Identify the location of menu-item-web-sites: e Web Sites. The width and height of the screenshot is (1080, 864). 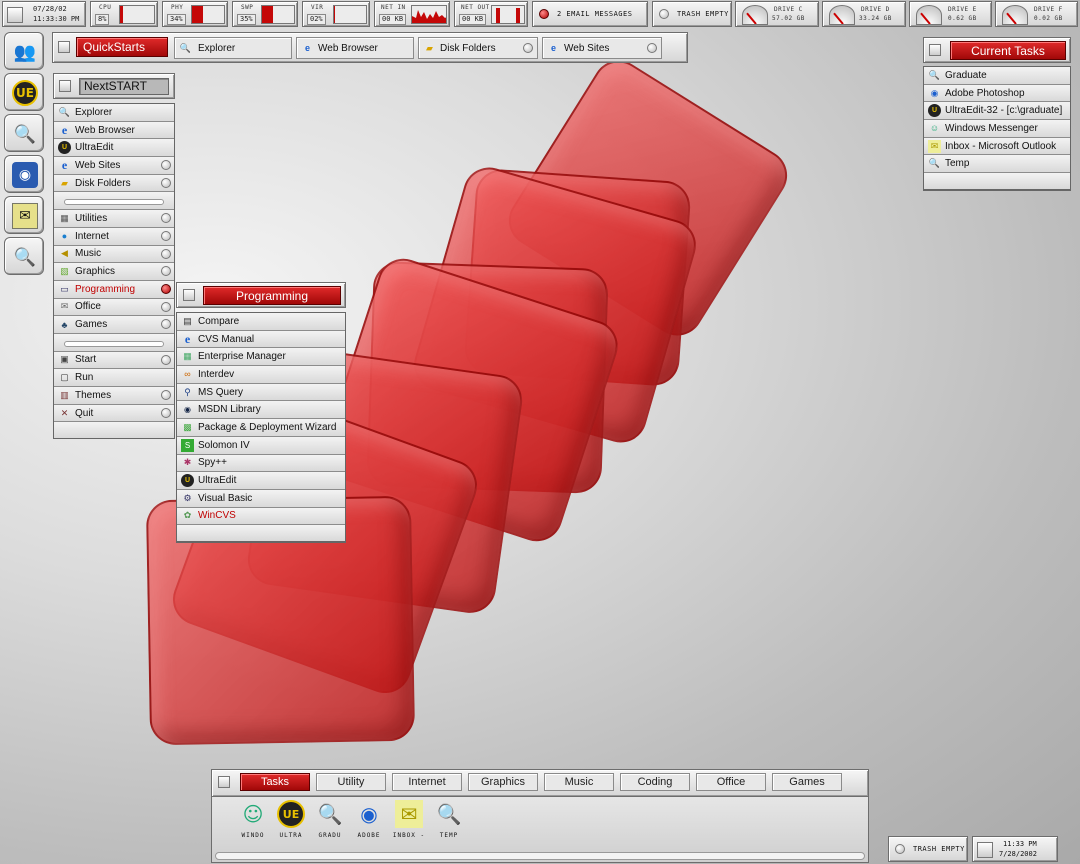
(114, 166).